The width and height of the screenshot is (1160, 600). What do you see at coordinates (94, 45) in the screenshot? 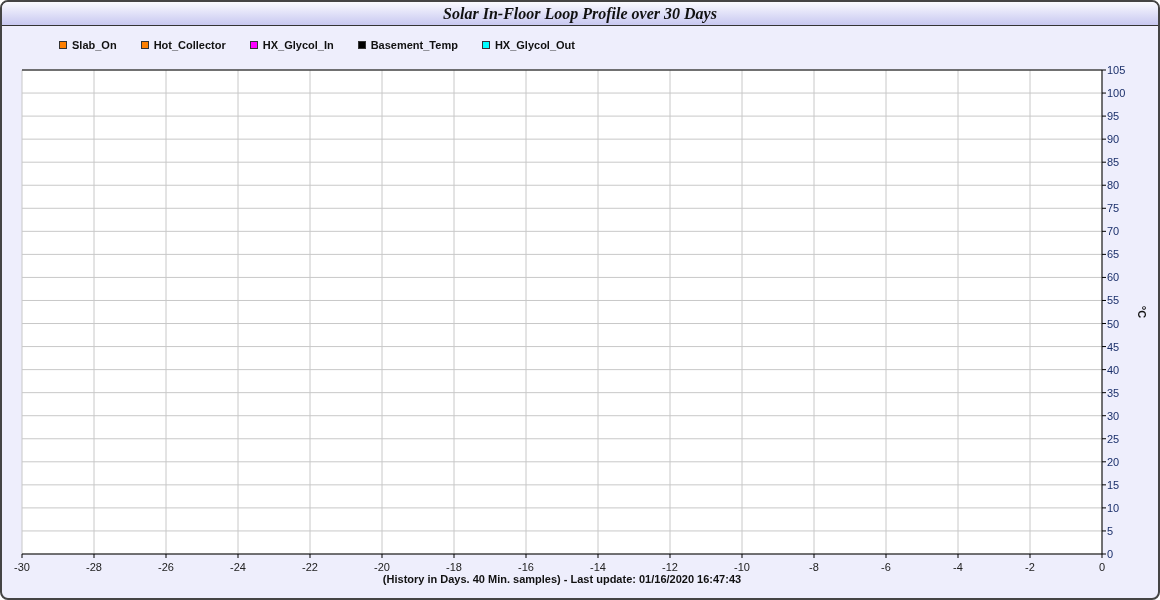
I see `legend-label: Slab_On` at bounding box center [94, 45].